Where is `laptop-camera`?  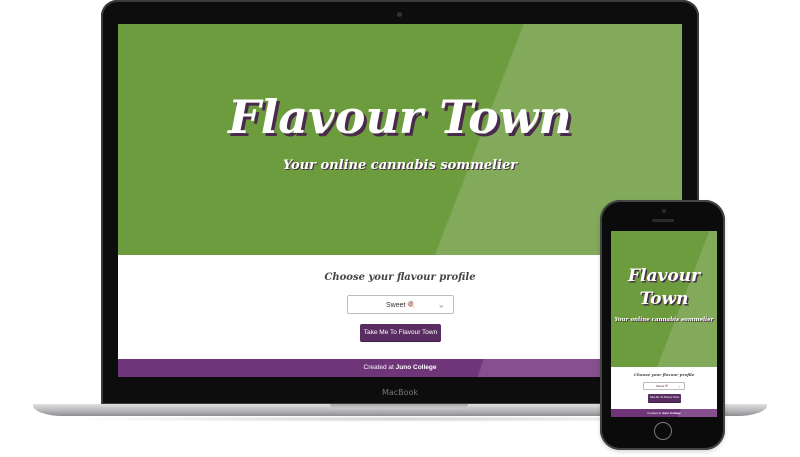 laptop-camera is located at coordinates (399, 14).